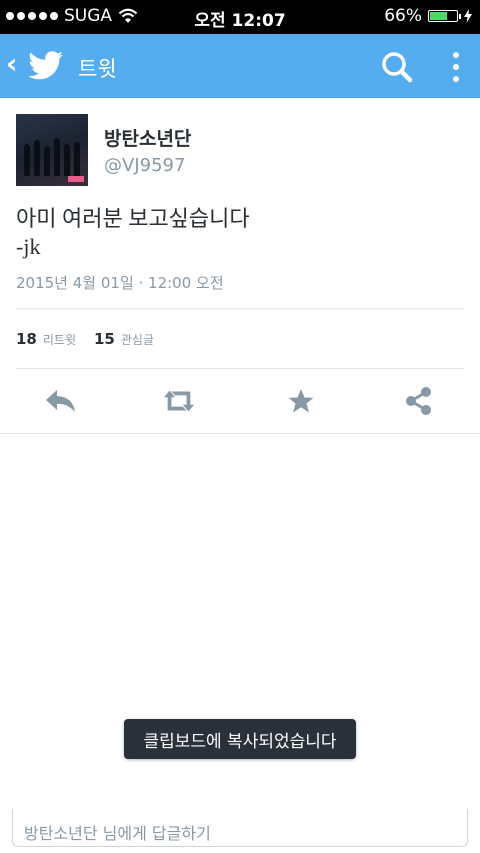  What do you see at coordinates (97, 69) in the screenshot?
I see `page-title: 트윗` at bounding box center [97, 69].